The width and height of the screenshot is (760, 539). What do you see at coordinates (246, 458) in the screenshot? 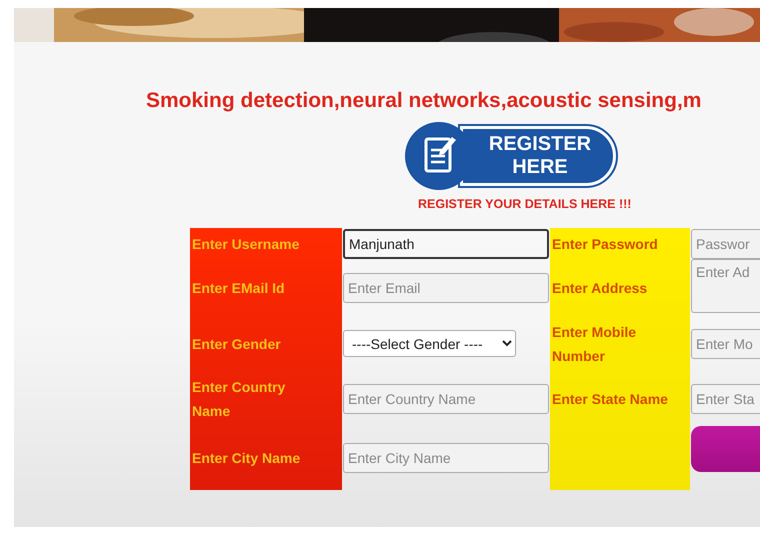
I see `field-label: Enter City Name` at bounding box center [246, 458].